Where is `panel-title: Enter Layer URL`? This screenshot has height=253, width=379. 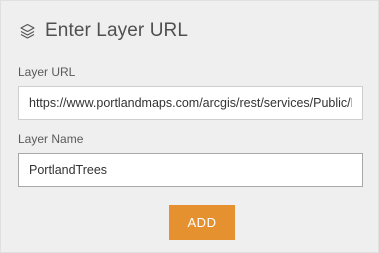 panel-title: Enter Layer URL is located at coordinates (117, 30).